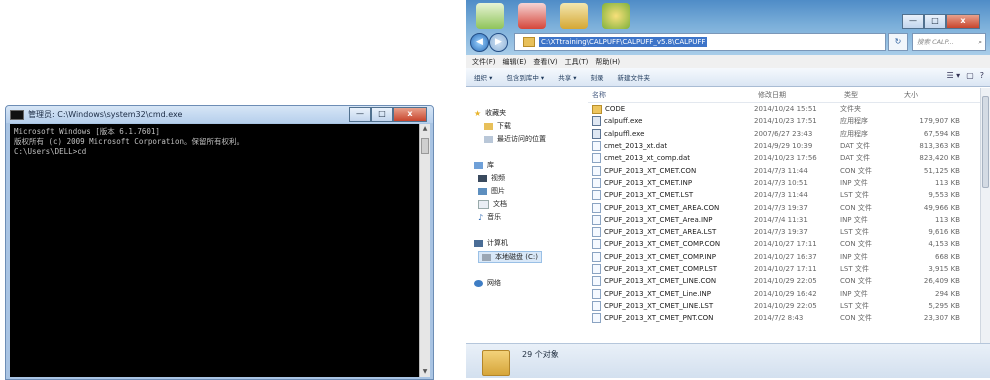 The image size is (990, 380). Describe the element at coordinates (484, 62) in the screenshot. I see `menu-file: 文件(F)` at that location.